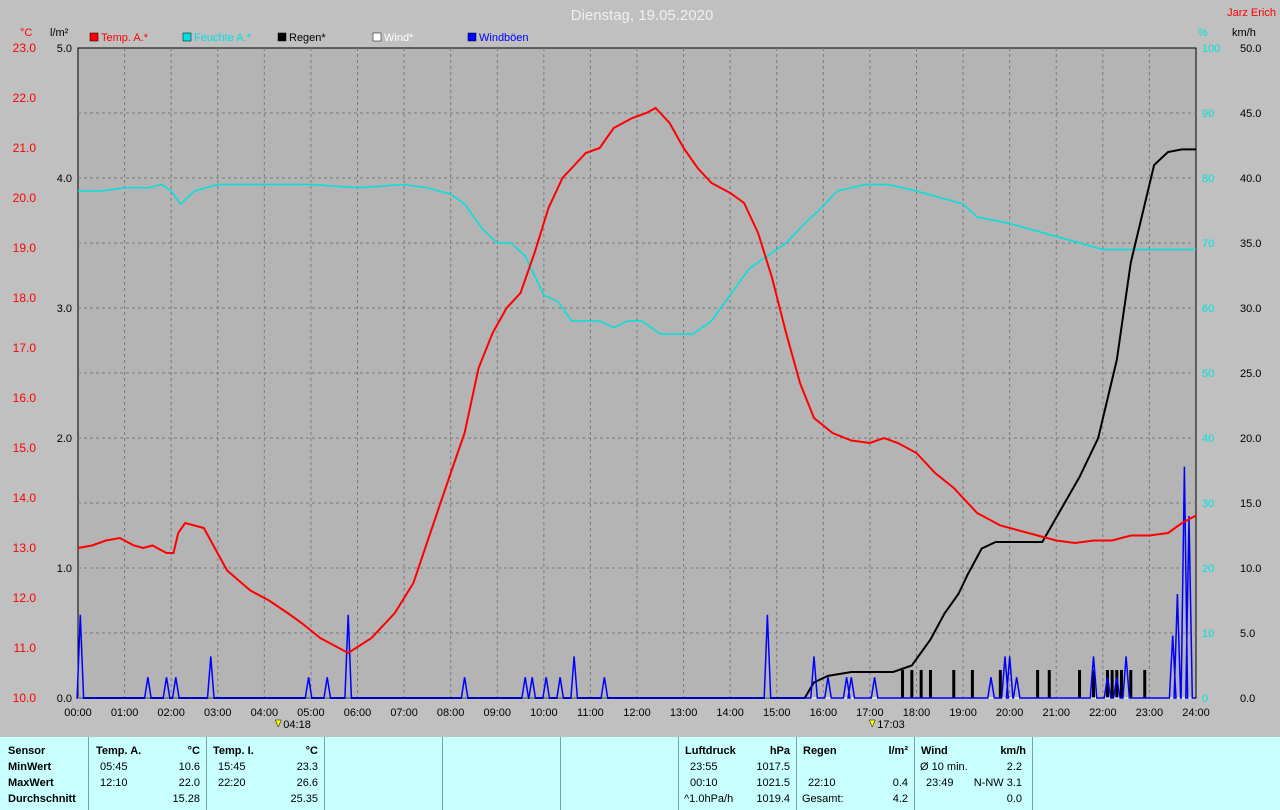 This screenshot has width=1280, height=810. What do you see at coordinates (25, 198) in the screenshot?
I see `temp-axis-tick: 20.0` at bounding box center [25, 198].